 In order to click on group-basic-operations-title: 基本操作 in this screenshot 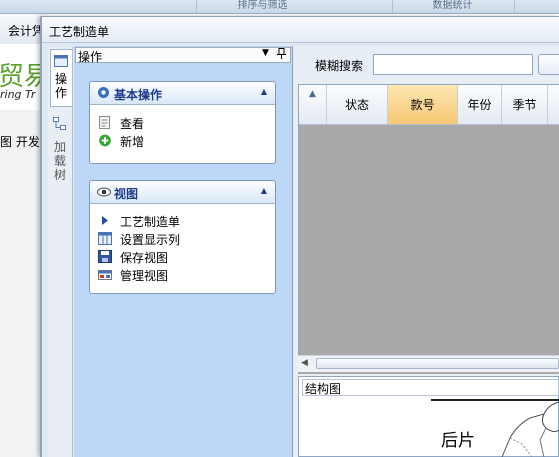, I will do `click(138, 95)`.